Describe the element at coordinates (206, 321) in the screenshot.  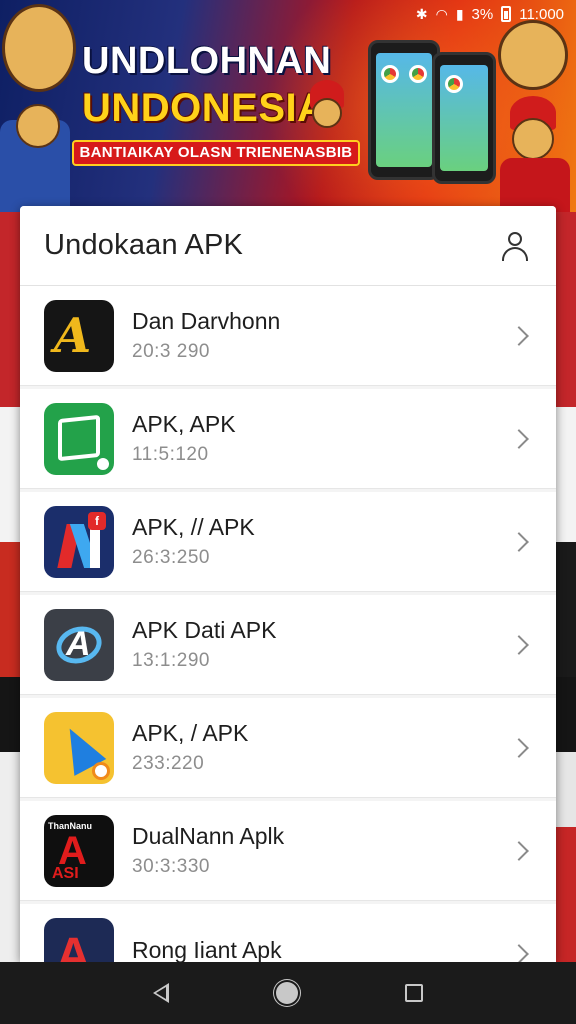
I see `app-name: Dan Darvhonn` at that location.